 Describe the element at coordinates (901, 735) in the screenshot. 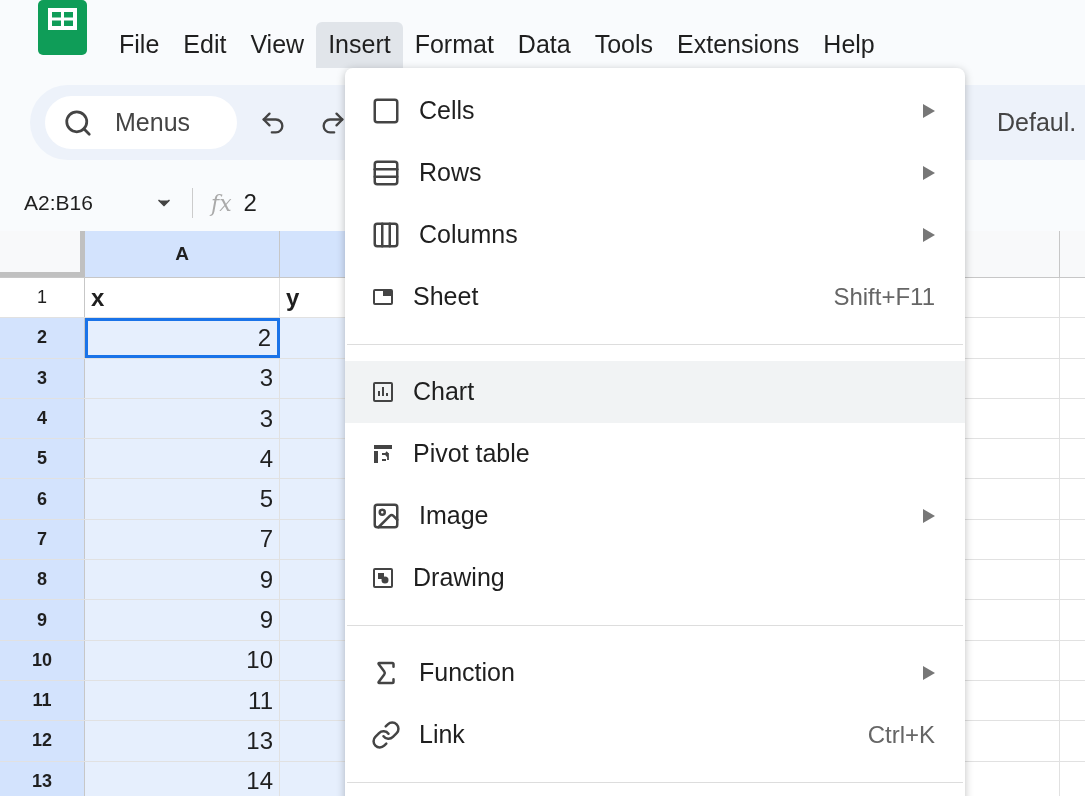

I see `shortcut-label: Ctrl+K` at that location.